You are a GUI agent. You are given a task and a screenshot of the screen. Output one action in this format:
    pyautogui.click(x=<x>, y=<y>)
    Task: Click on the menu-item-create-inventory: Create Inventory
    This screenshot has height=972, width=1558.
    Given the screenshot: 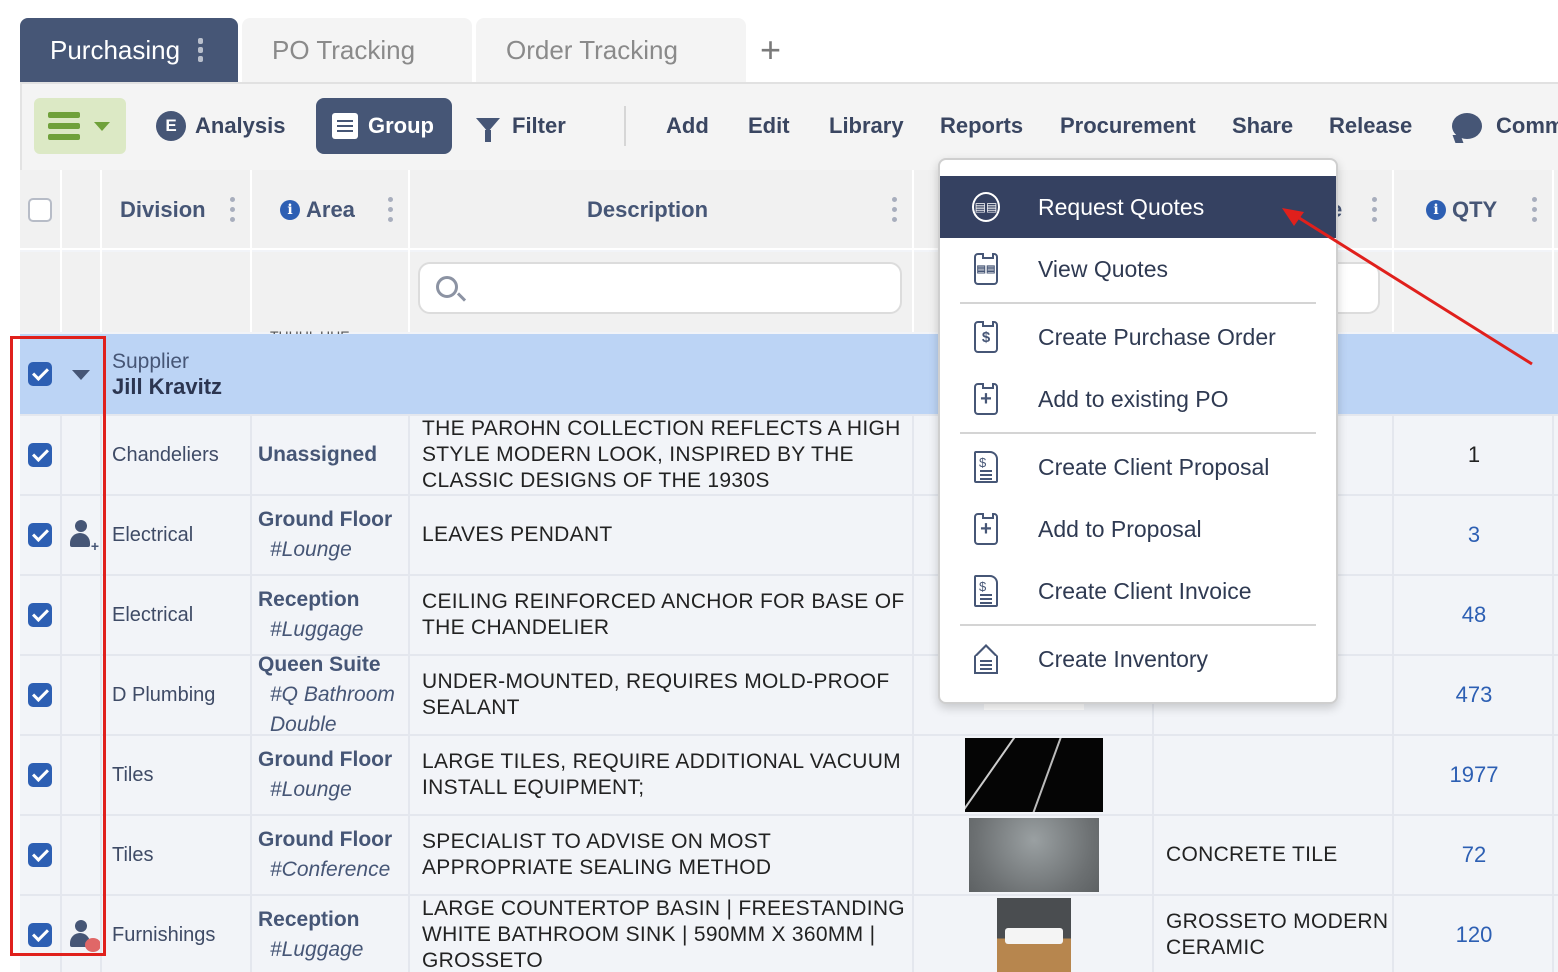 What is the action you would take?
    pyautogui.click(x=1138, y=659)
    